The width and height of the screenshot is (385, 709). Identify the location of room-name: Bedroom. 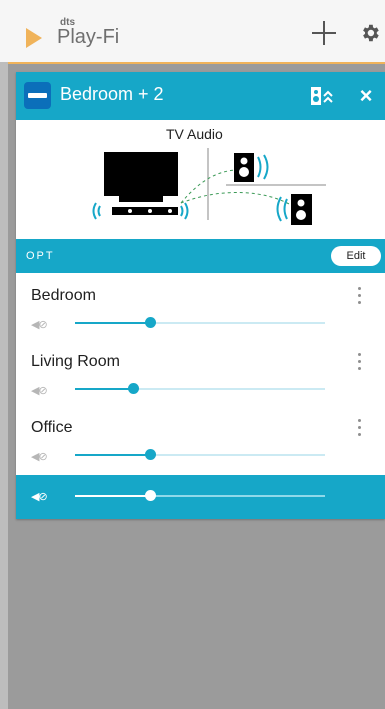
(63, 295).